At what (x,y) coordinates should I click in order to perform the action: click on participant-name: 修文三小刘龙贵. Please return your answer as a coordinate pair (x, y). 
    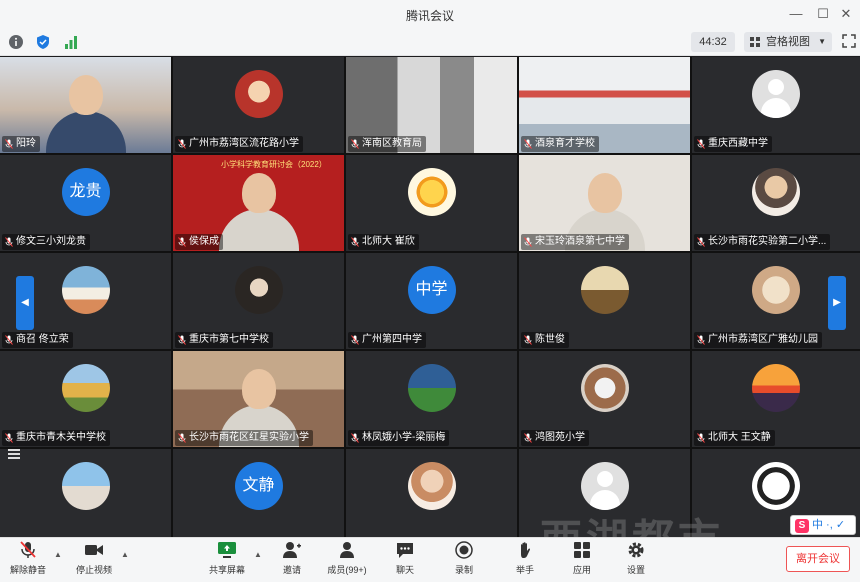
    Looking at the image, I should click on (51, 241).